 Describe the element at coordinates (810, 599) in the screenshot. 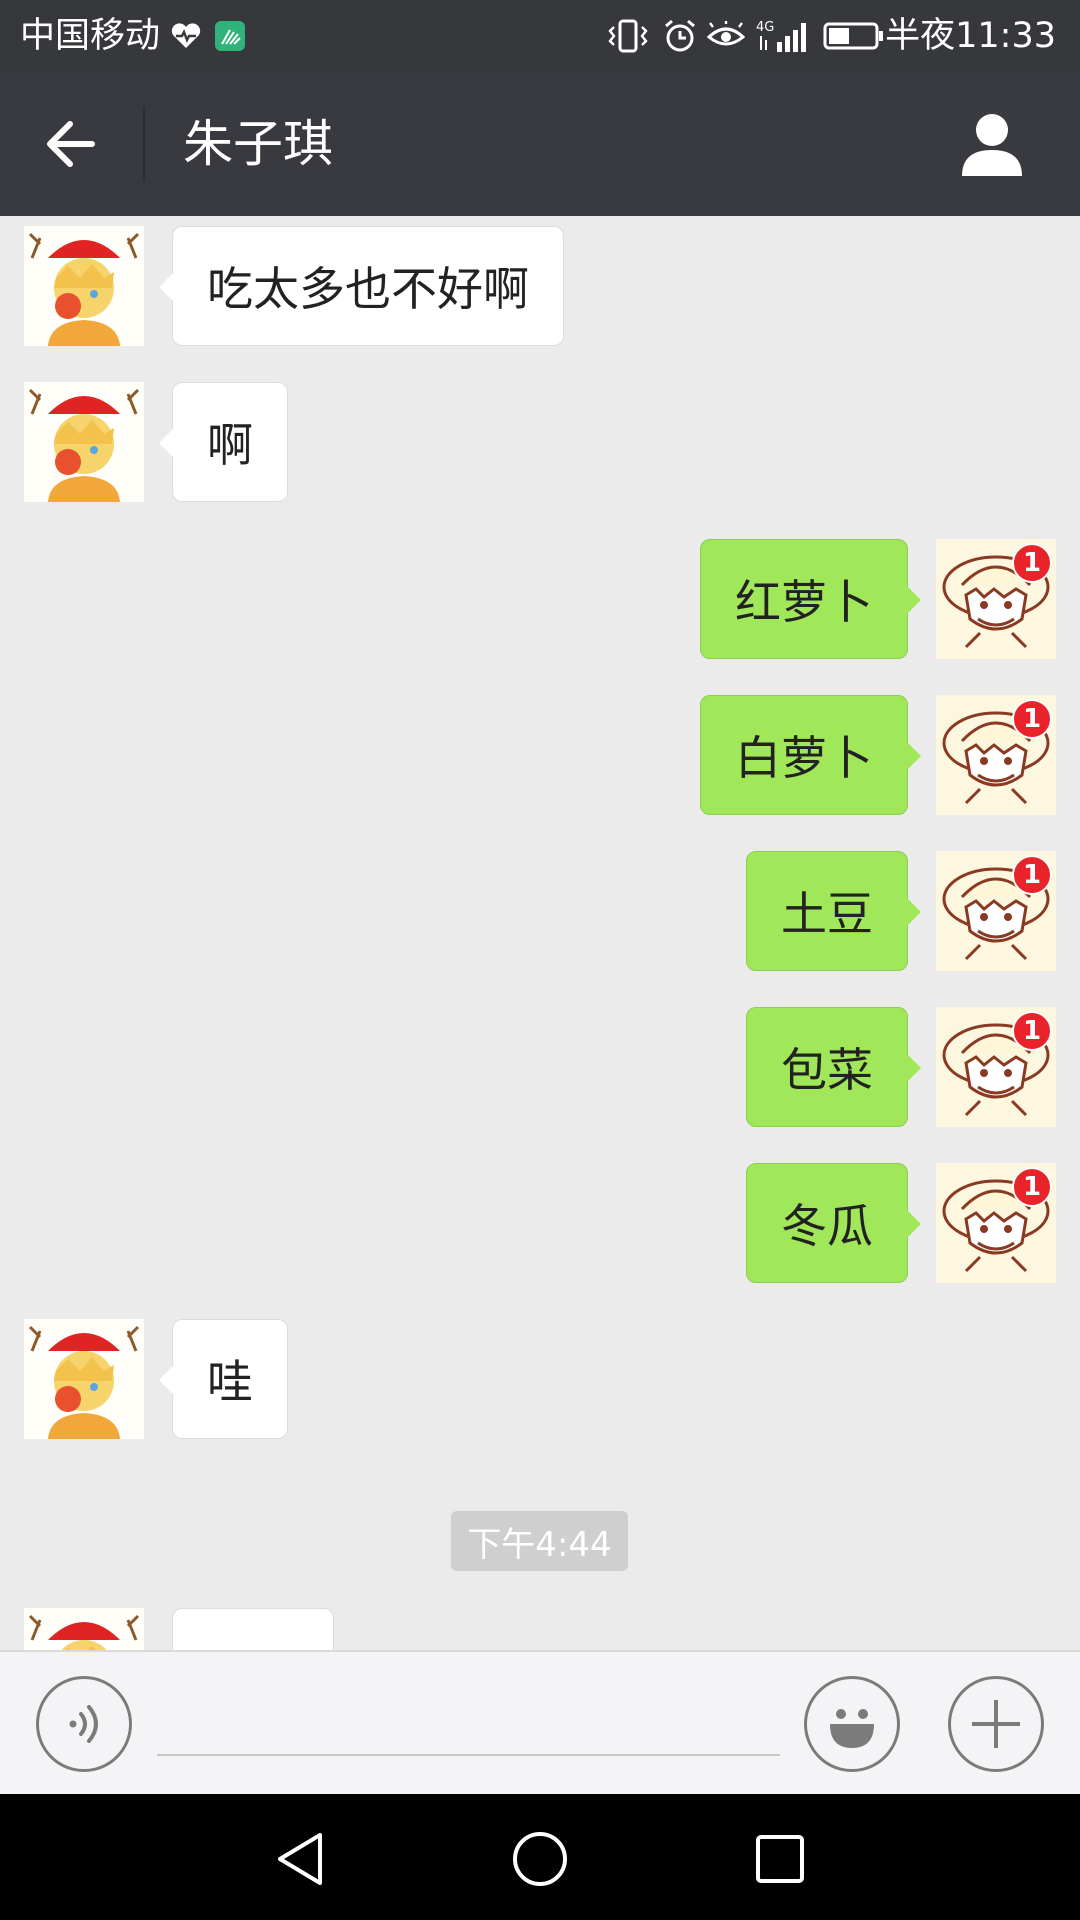

I see `message-bubble-sent: 红萝卜` at that location.